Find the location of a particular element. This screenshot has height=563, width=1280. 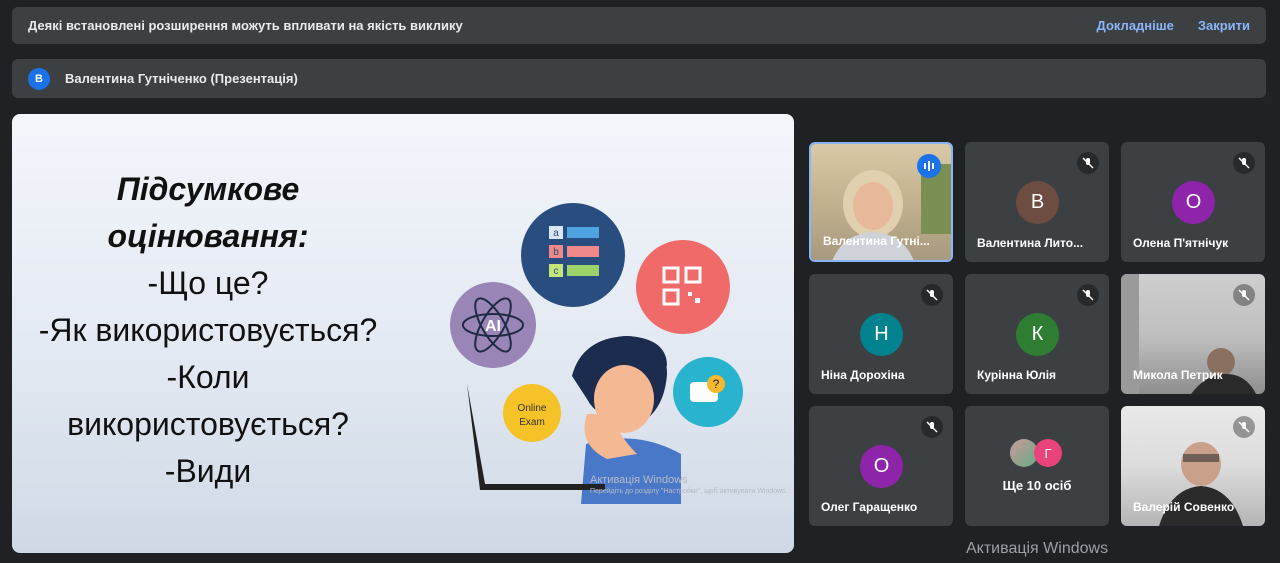

participant-avatar: К is located at coordinates (1037, 334).